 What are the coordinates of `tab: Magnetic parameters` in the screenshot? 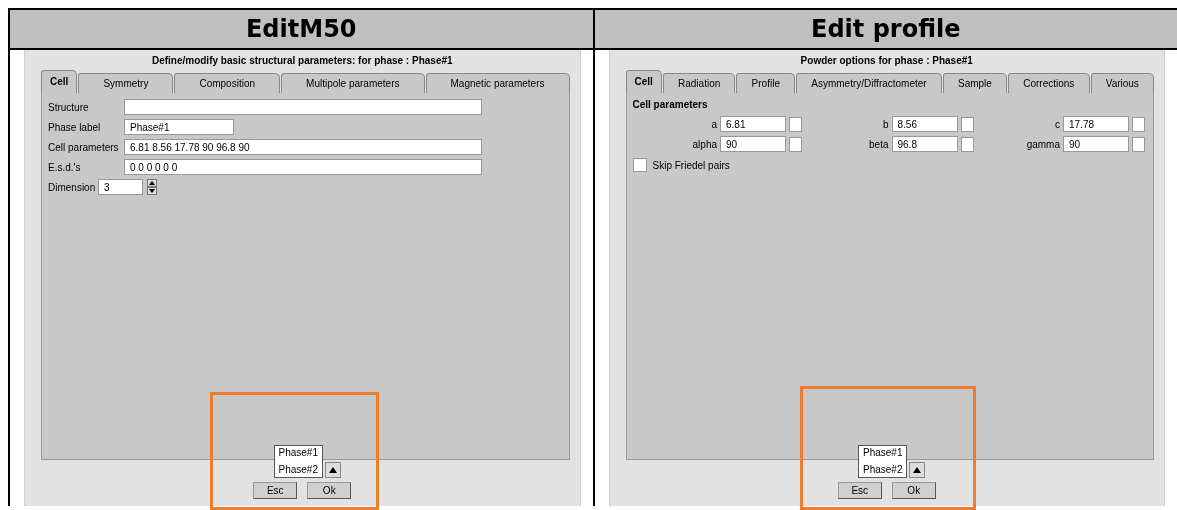 It's located at (497, 83).